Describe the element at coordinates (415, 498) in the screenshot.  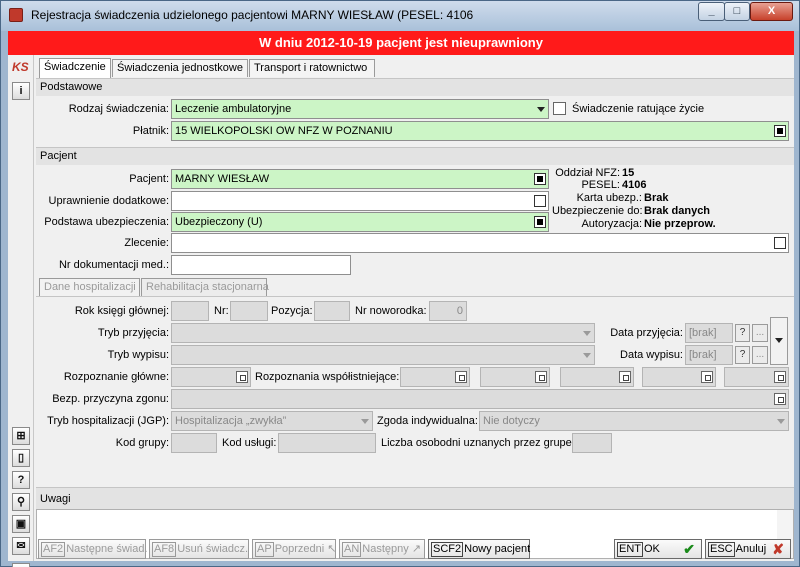
I see `section-uwagi: Uwagi` at that location.